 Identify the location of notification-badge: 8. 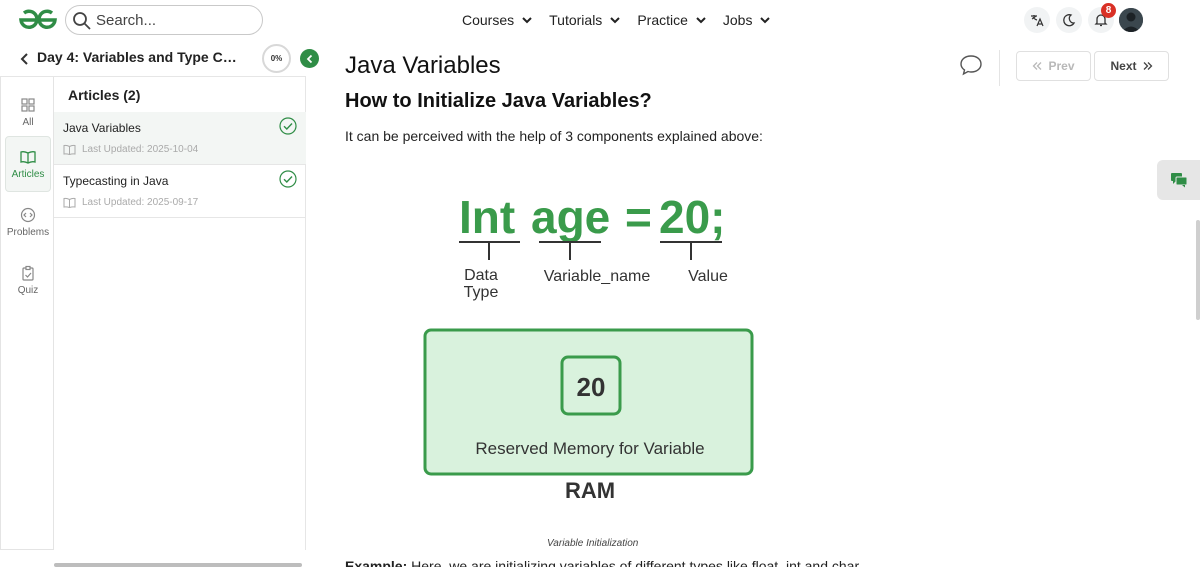
(1108, 10).